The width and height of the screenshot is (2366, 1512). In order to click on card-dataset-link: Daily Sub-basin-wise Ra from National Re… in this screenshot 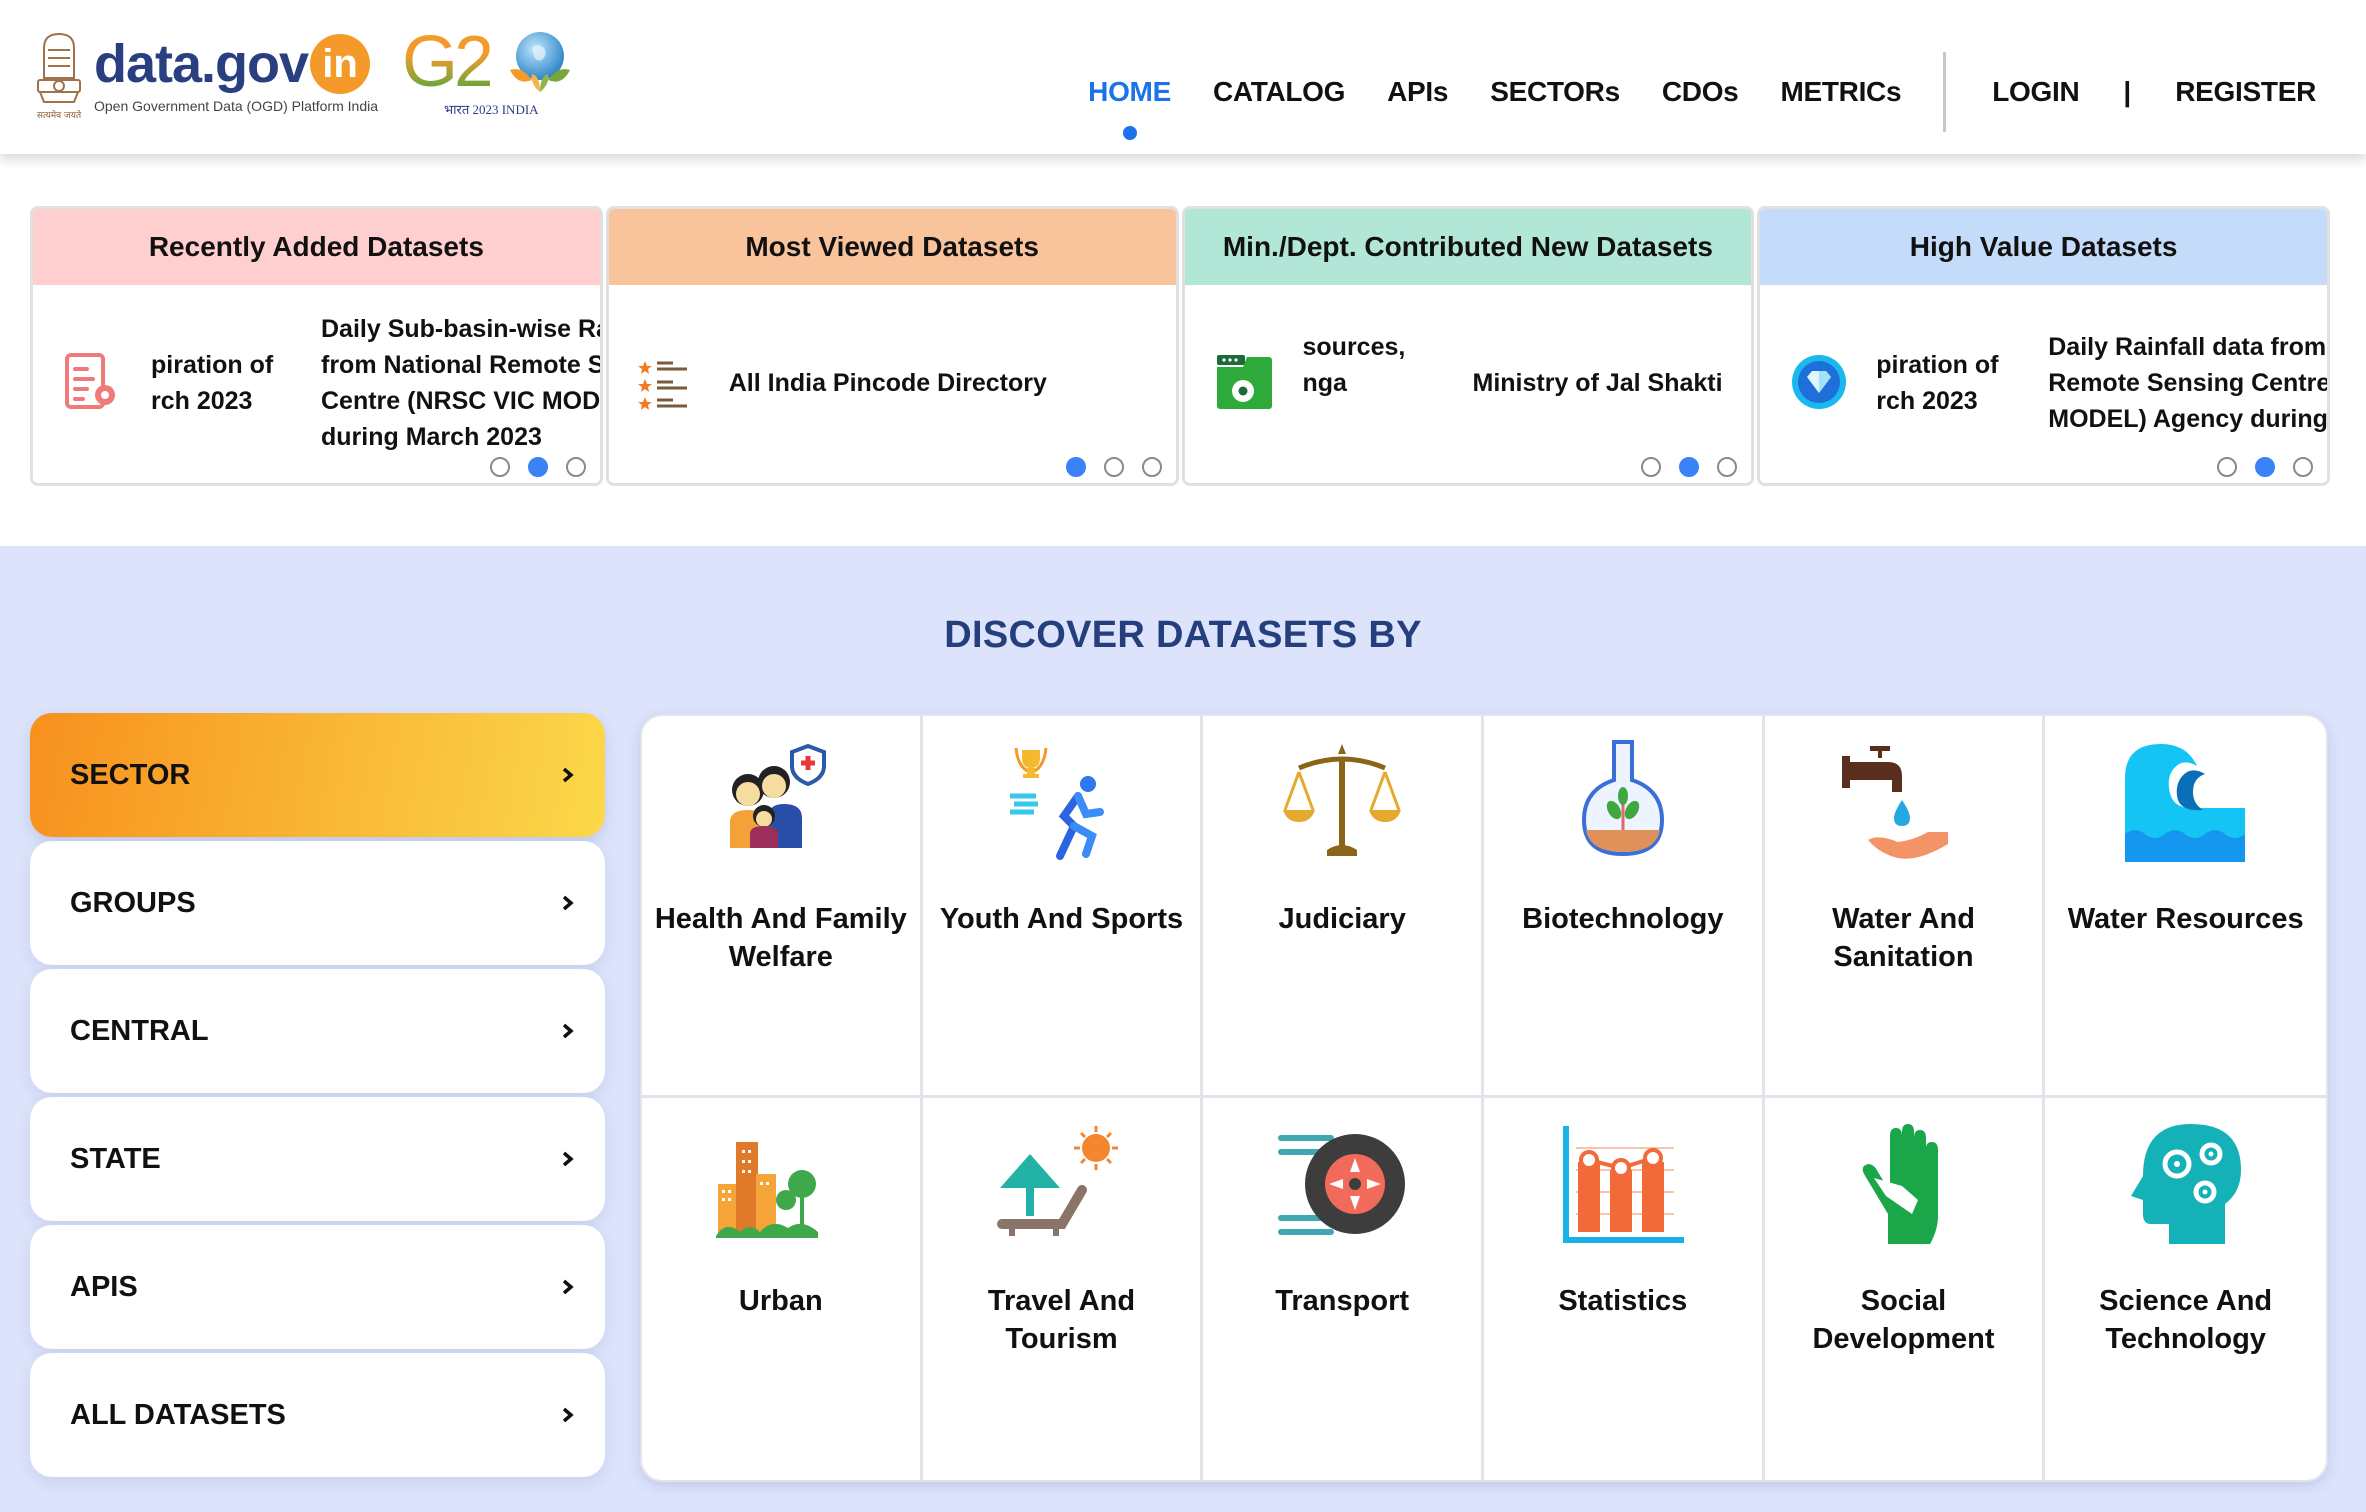, I will do `click(460, 383)`.